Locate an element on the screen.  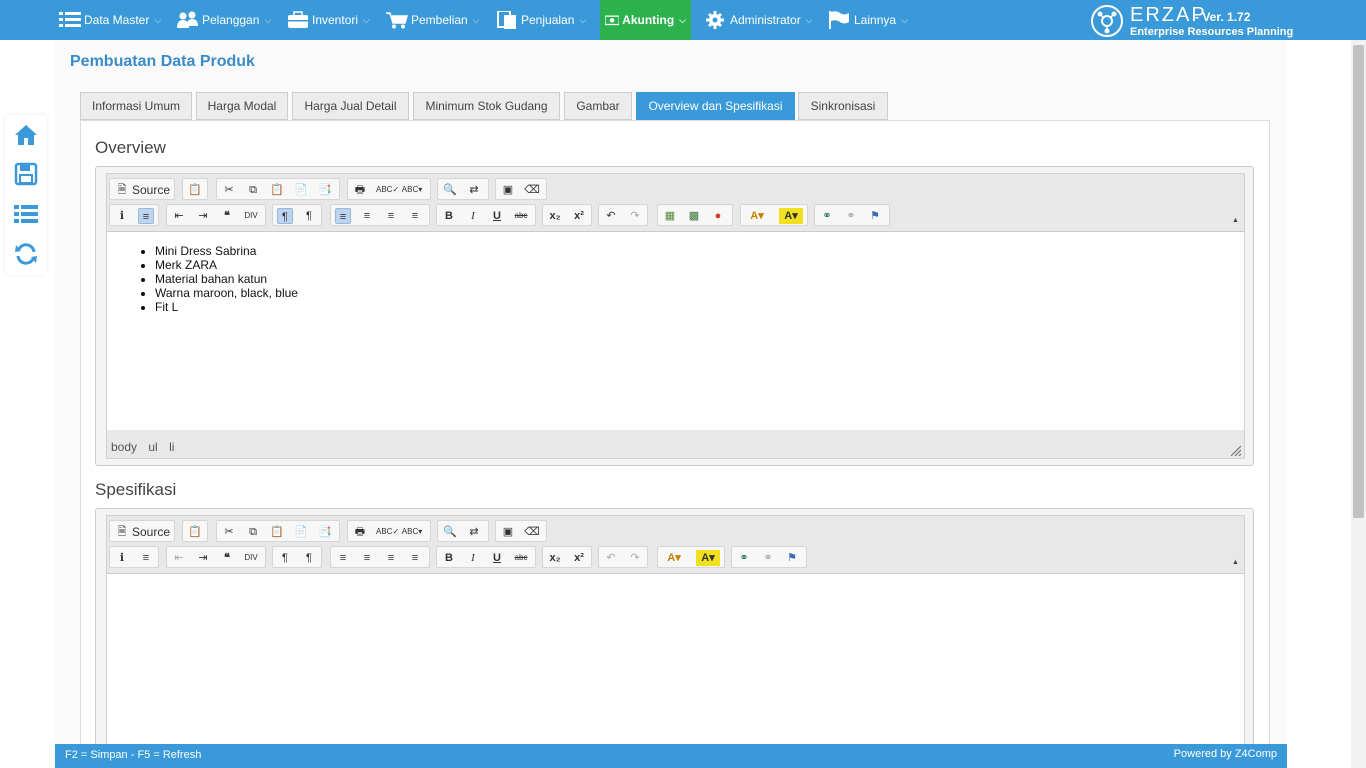
nav-pembelian: Pembelian ⌵ is located at coordinates (433, 20).